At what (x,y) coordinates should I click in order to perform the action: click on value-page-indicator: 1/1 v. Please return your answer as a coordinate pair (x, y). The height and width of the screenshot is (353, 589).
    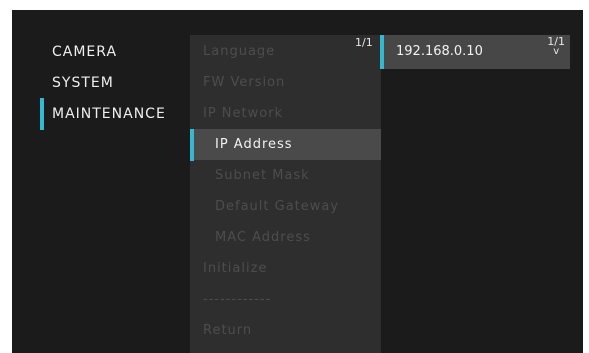
    Looking at the image, I should click on (556, 46).